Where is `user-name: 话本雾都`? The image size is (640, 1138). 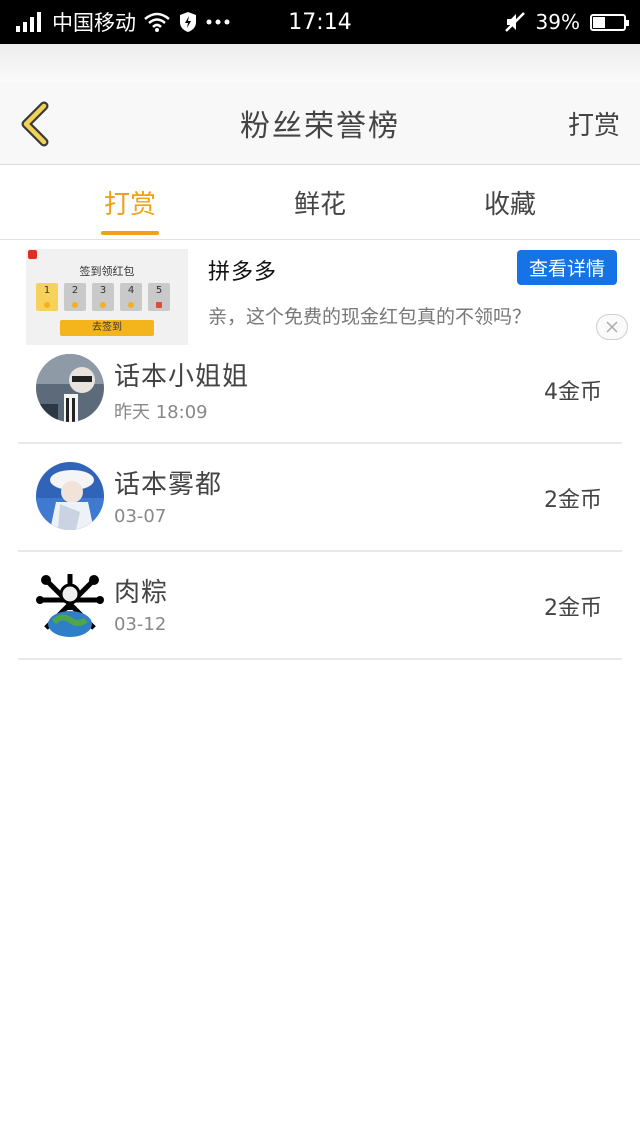 user-name: 话本雾都 is located at coordinates (168, 485).